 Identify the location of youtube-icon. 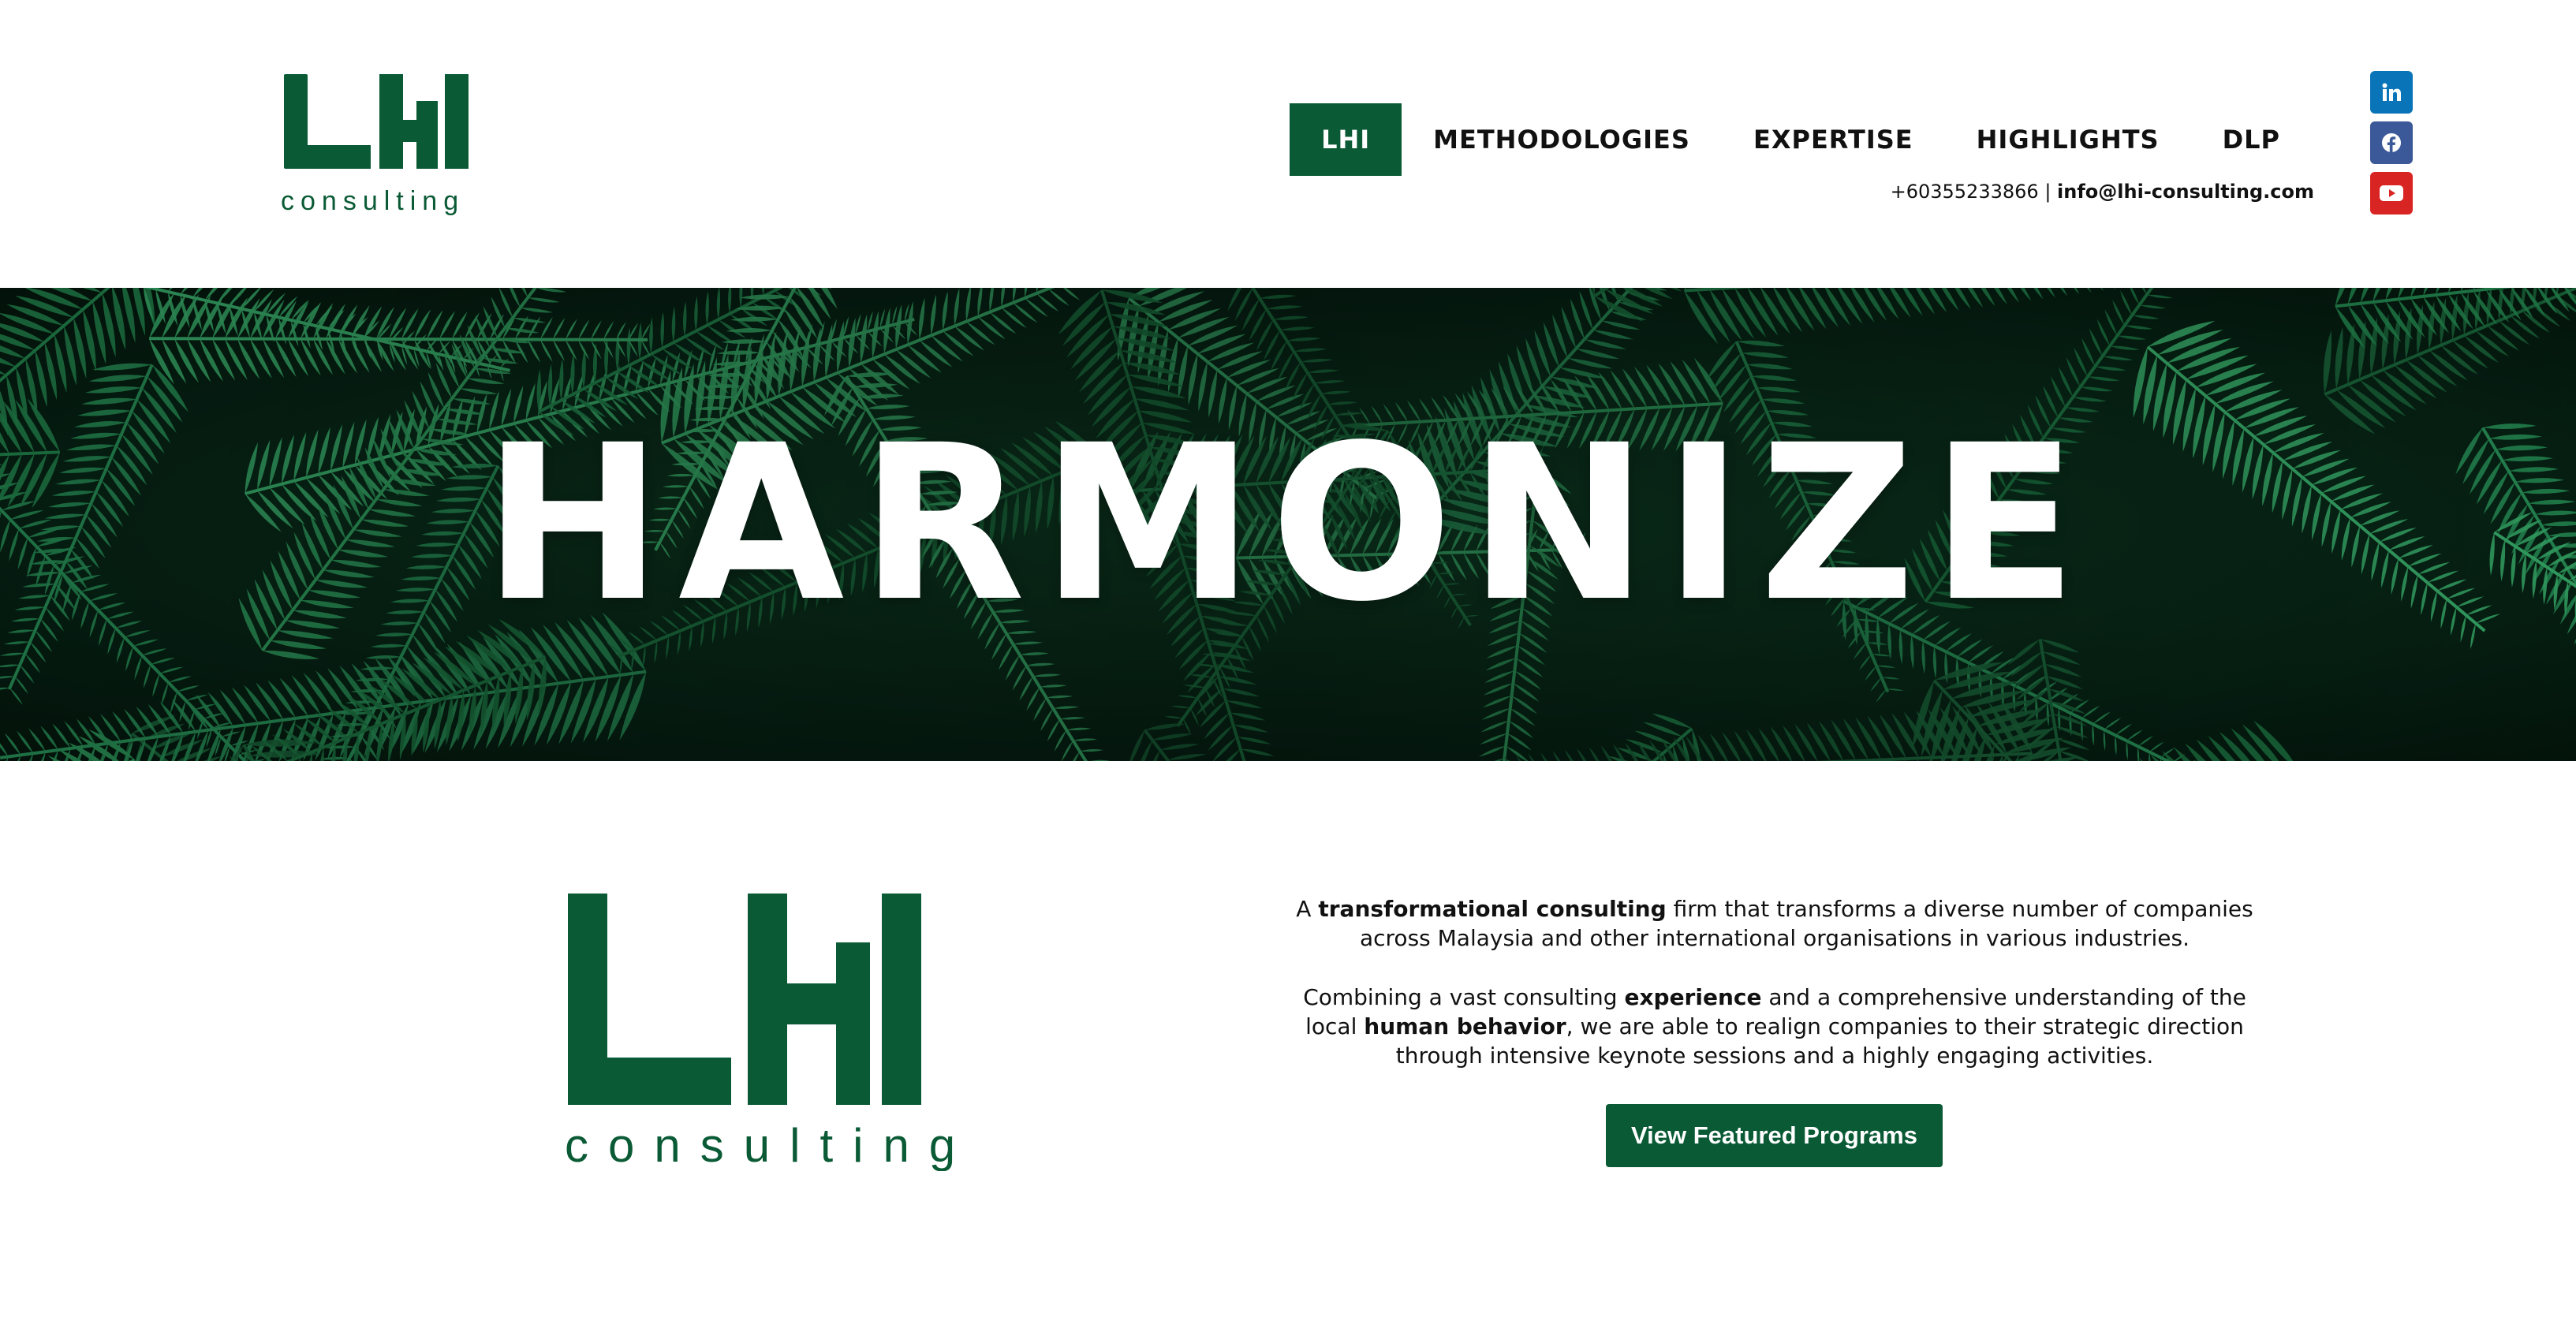
(2391, 193).